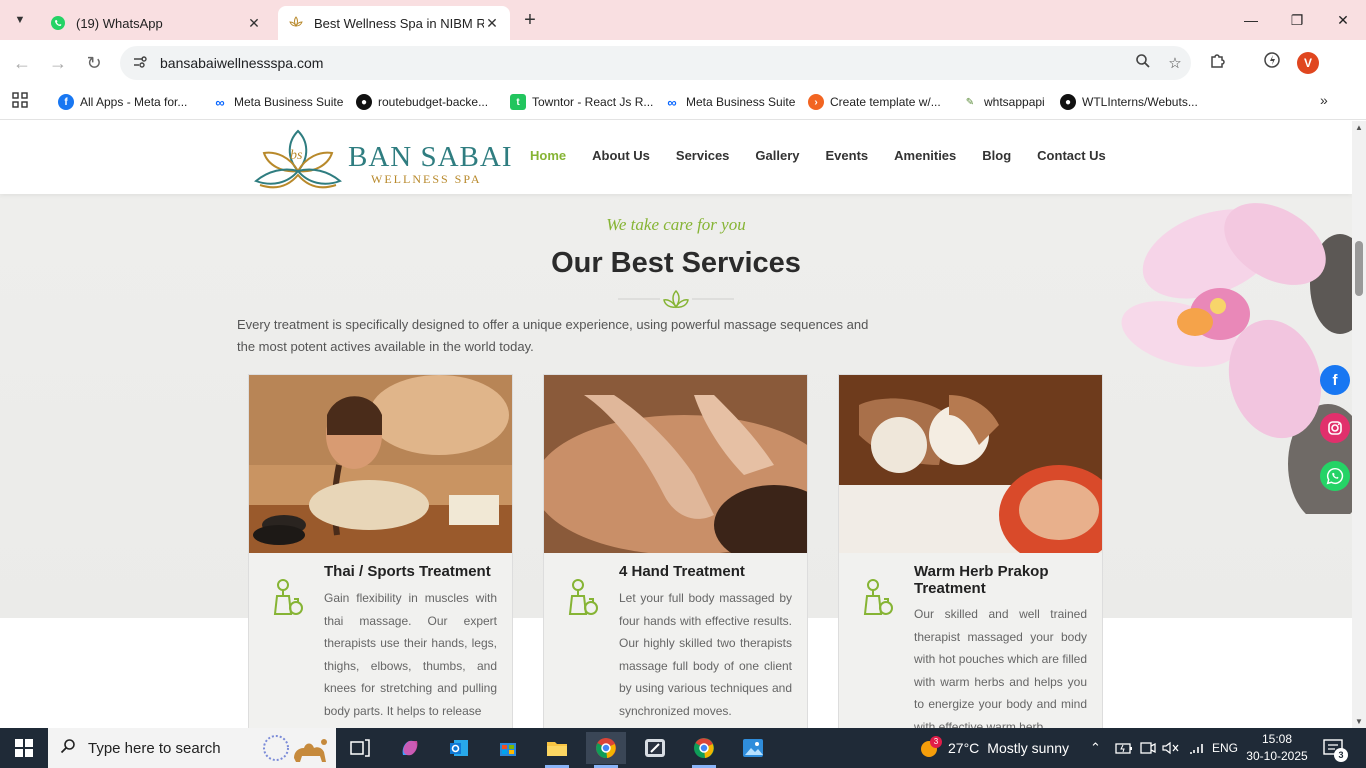 The height and width of the screenshot is (768, 1366). What do you see at coordinates (925, 155) in the screenshot?
I see `nav-amenities: Amenities` at bounding box center [925, 155].